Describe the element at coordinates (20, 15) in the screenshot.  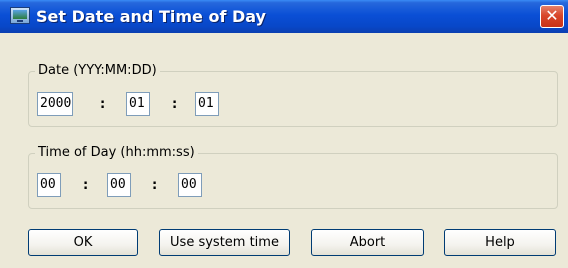
I see `app-monitor-icon` at that location.